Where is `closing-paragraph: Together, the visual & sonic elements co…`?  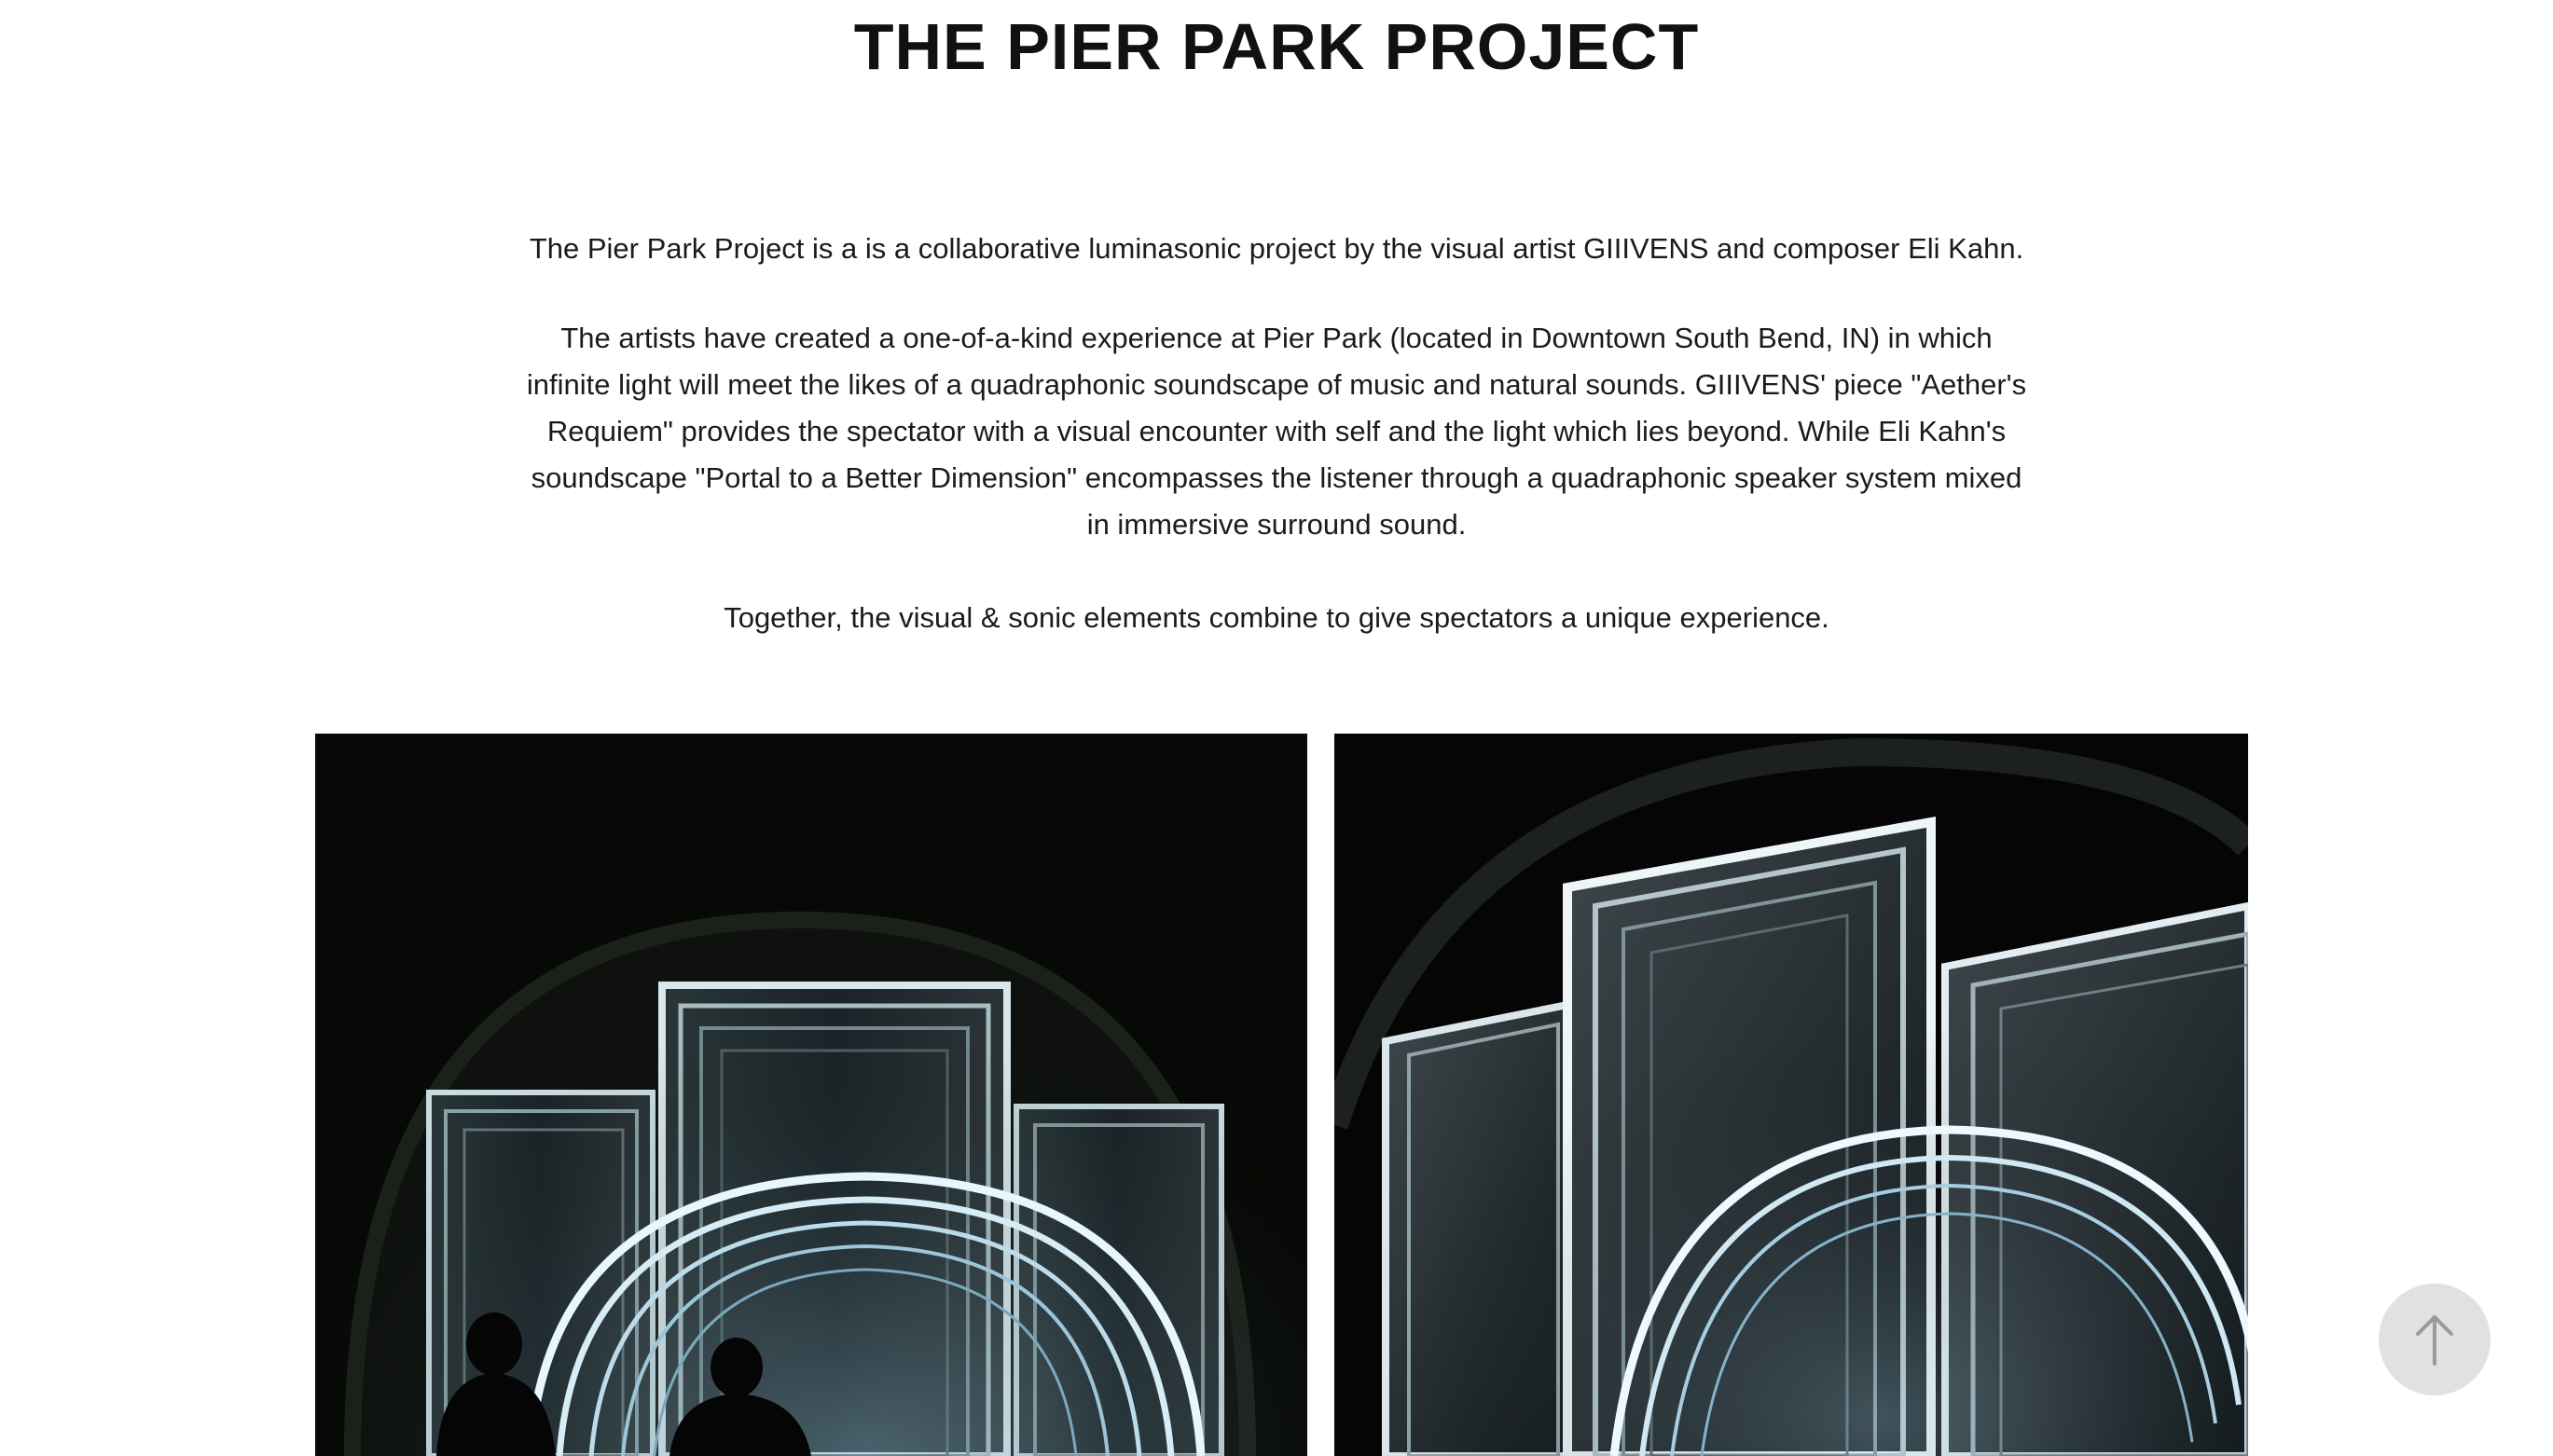 closing-paragraph: Together, the visual & sonic elements co… is located at coordinates (1277, 617).